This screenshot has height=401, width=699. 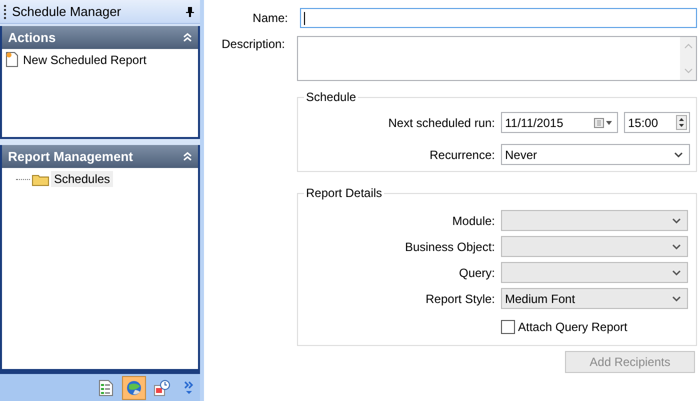 What do you see at coordinates (688, 71) in the screenshot?
I see `scroll-down-icon` at bounding box center [688, 71].